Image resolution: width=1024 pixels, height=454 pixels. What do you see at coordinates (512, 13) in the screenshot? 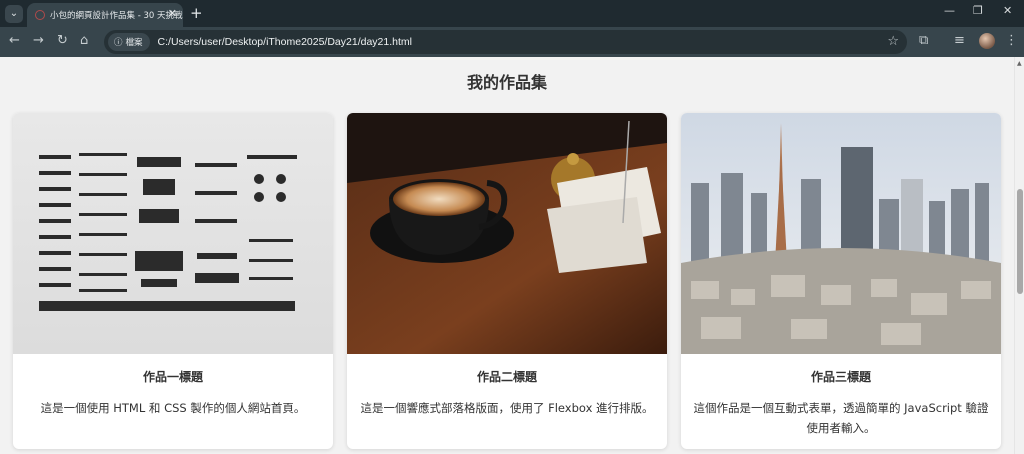
I see `tab-strip: ⌄ 小包的網頁設計作品集 - 30 天挑戰 ✕ + — ❐ ✕` at bounding box center [512, 13].